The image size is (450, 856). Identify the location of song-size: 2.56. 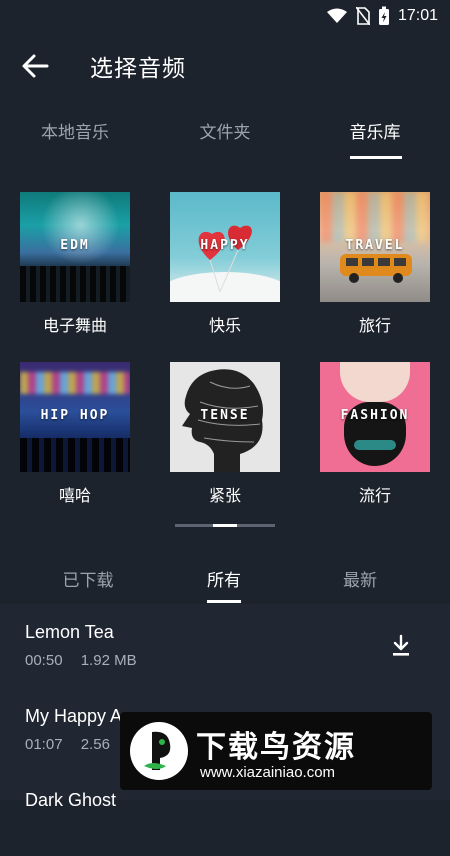
(95, 744).